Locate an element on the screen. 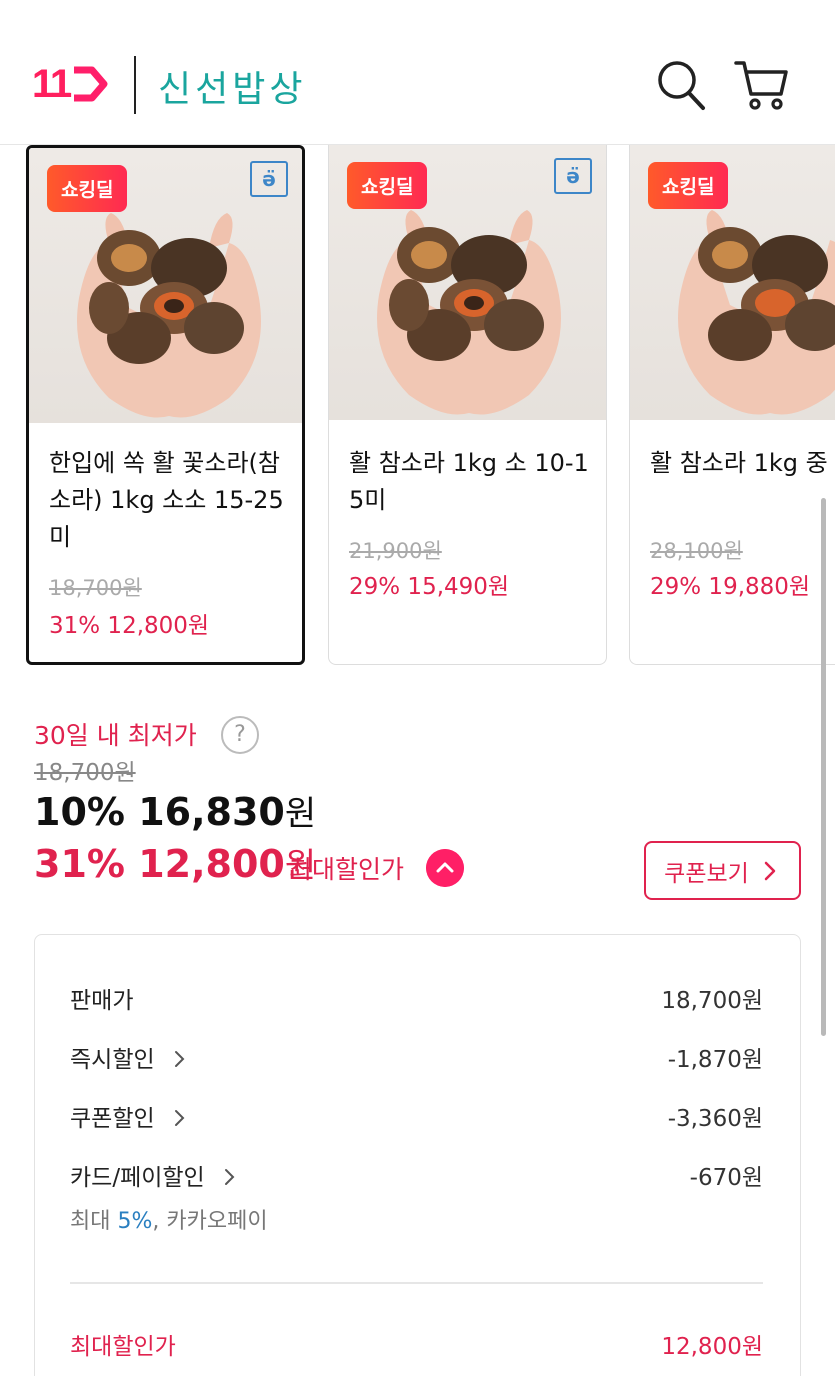 This screenshot has width=835, height=1376. coupon-button-label: 쿠폰보기 is located at coordinates (706, 873).